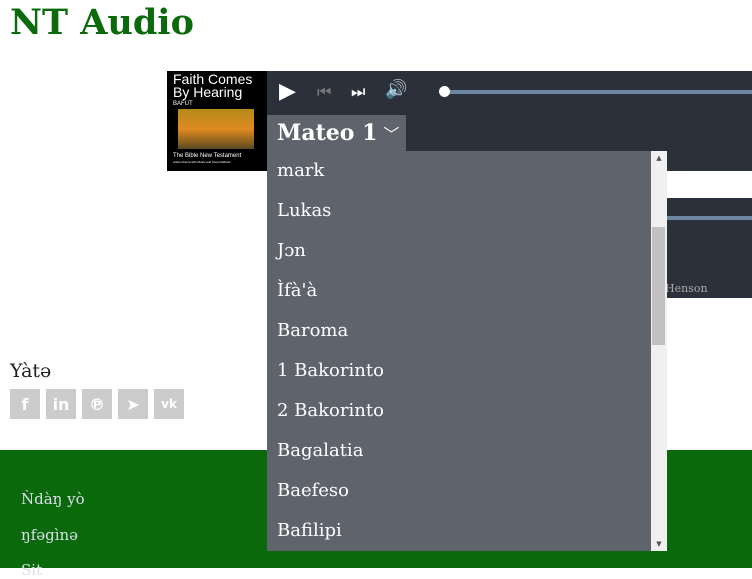 The image size is (752, 579). I want to click on page-title: NT Audio, so click(102, 22).